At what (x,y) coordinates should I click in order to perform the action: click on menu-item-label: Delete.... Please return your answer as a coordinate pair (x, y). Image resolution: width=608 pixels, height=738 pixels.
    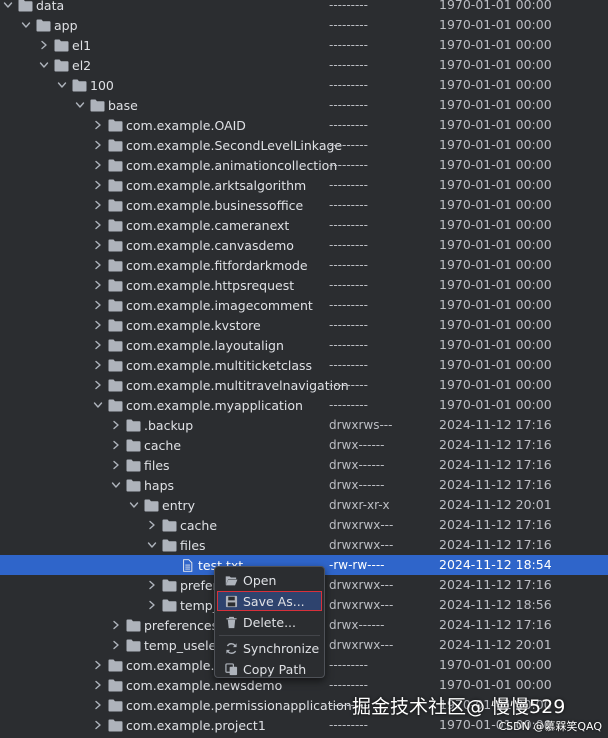
    Looking at the image, I should click on (269, 622).